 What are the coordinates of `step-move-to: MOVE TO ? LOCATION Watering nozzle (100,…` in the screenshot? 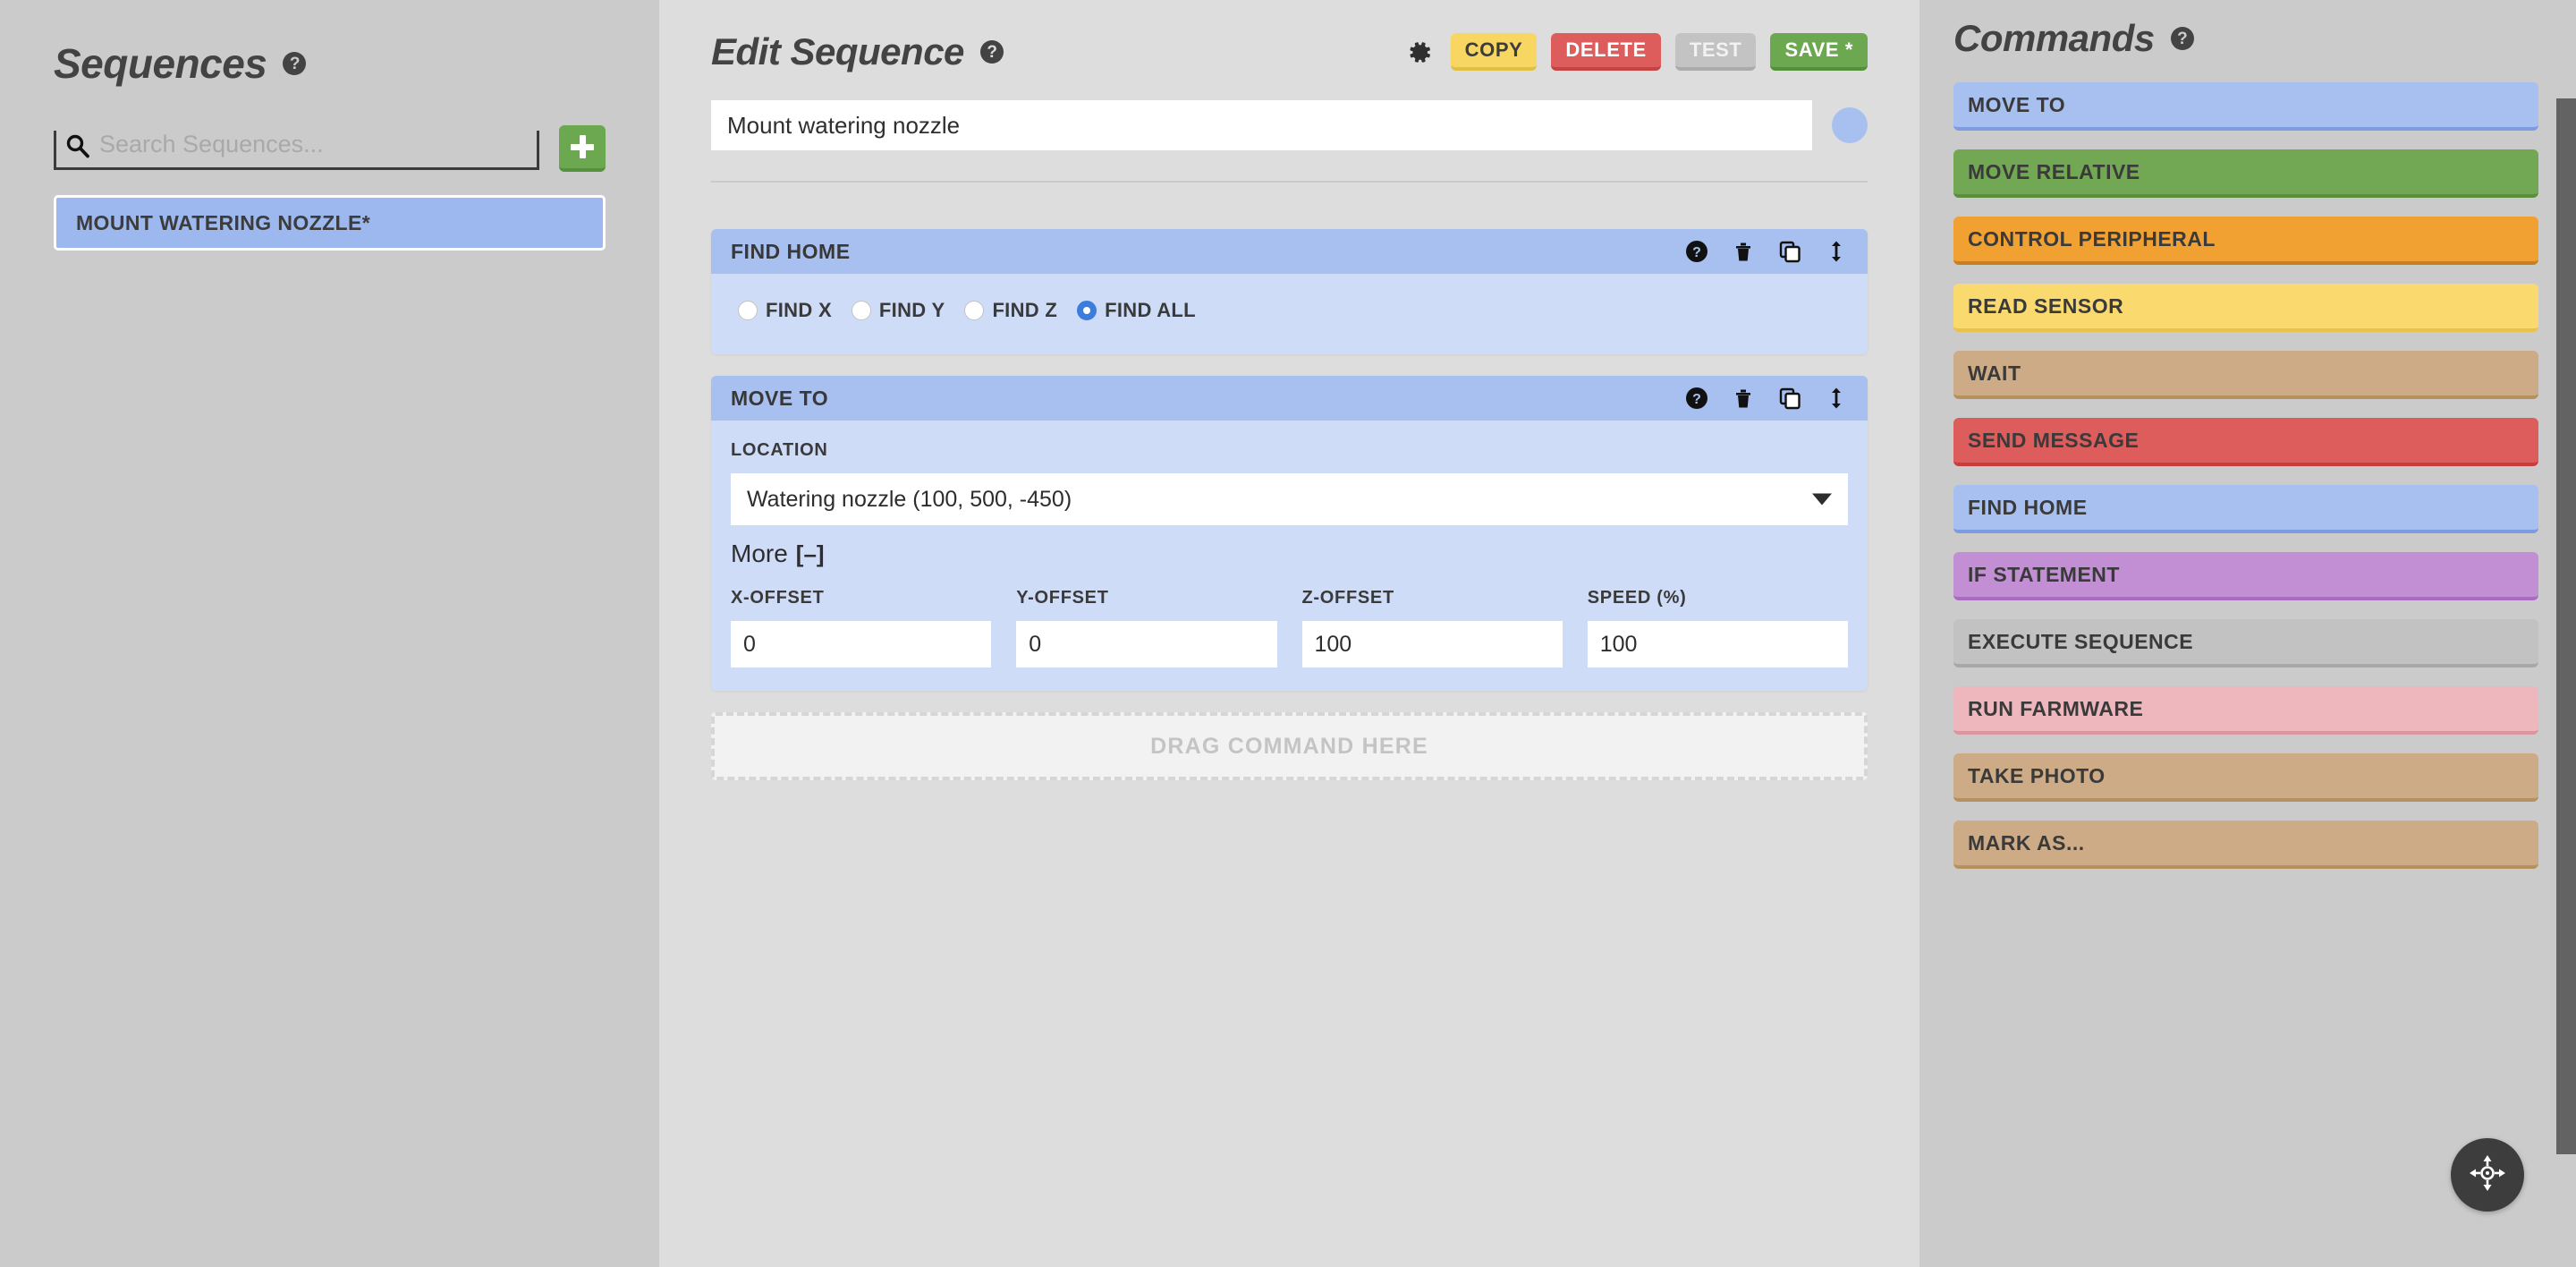 It's located at (1289, 533).